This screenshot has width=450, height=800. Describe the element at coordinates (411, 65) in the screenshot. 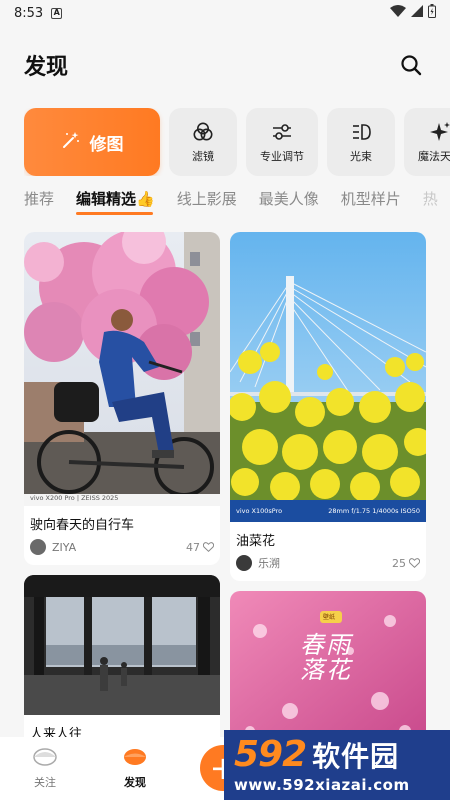

I see `search-icon` at that location.